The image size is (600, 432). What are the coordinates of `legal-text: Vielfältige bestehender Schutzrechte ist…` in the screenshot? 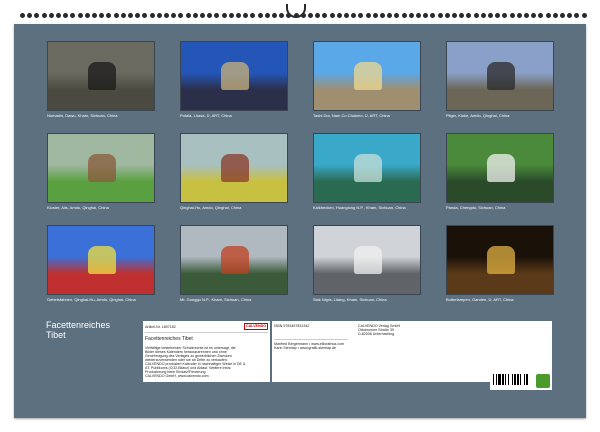 It's located at (206, 362).